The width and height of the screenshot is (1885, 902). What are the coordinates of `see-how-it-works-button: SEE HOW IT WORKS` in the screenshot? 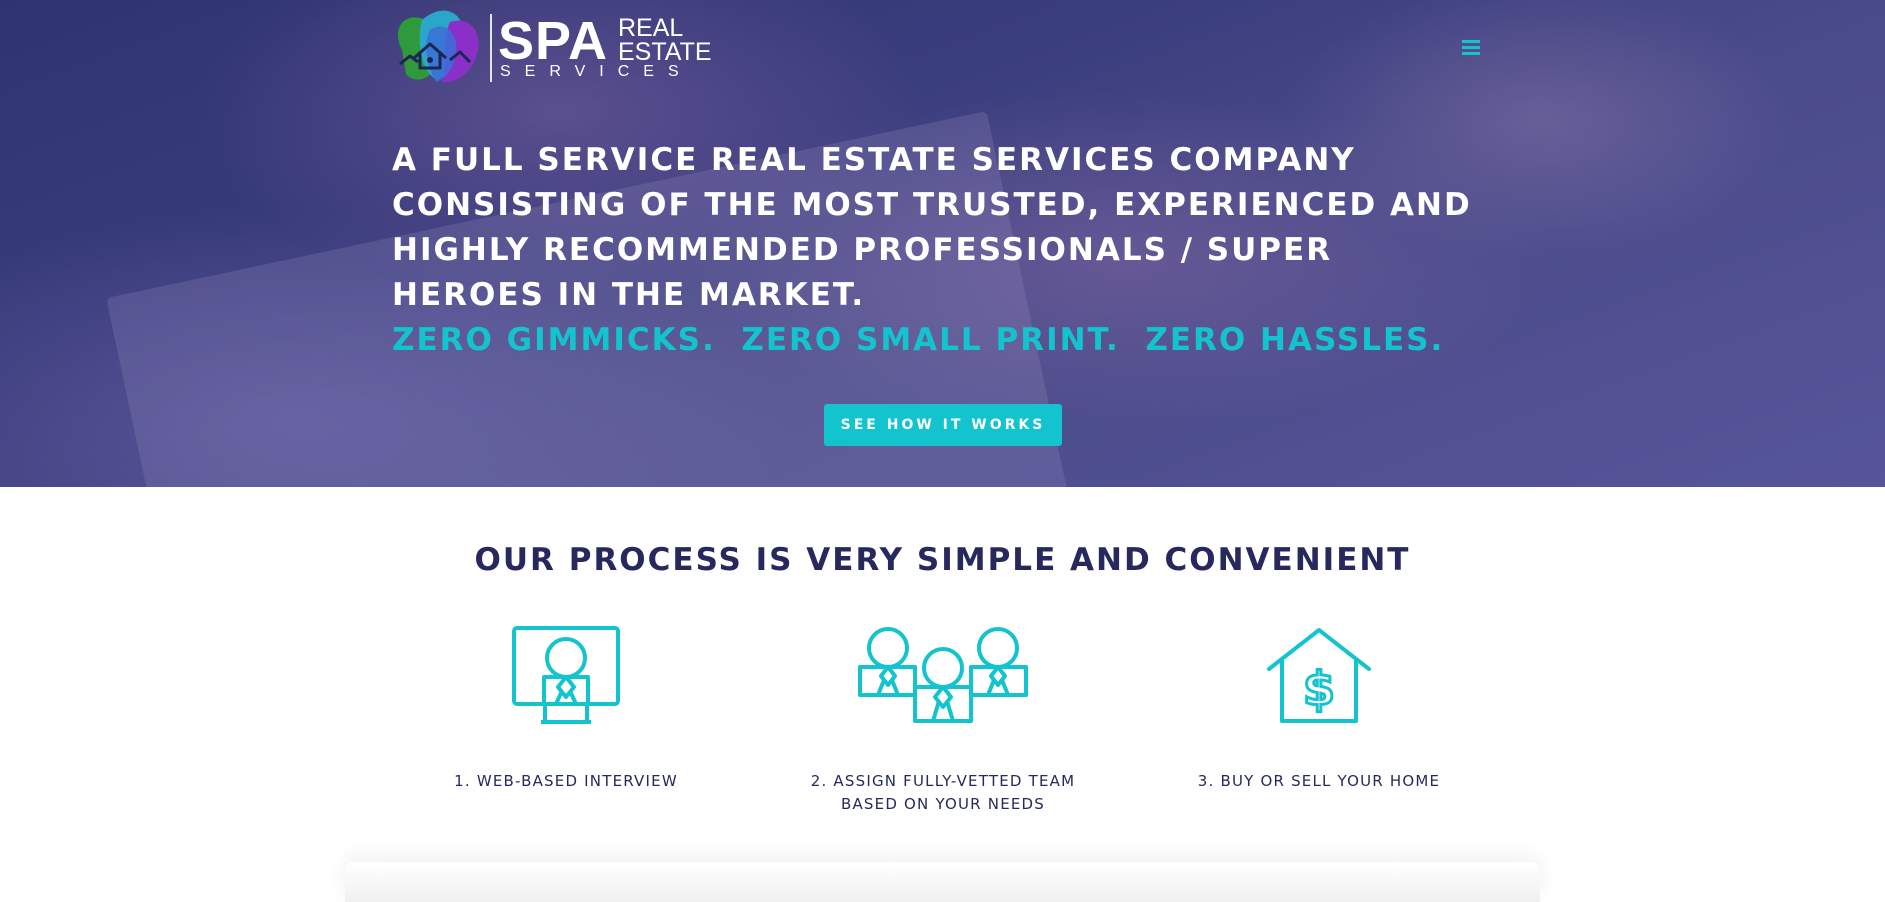 It's located at (943, 425).